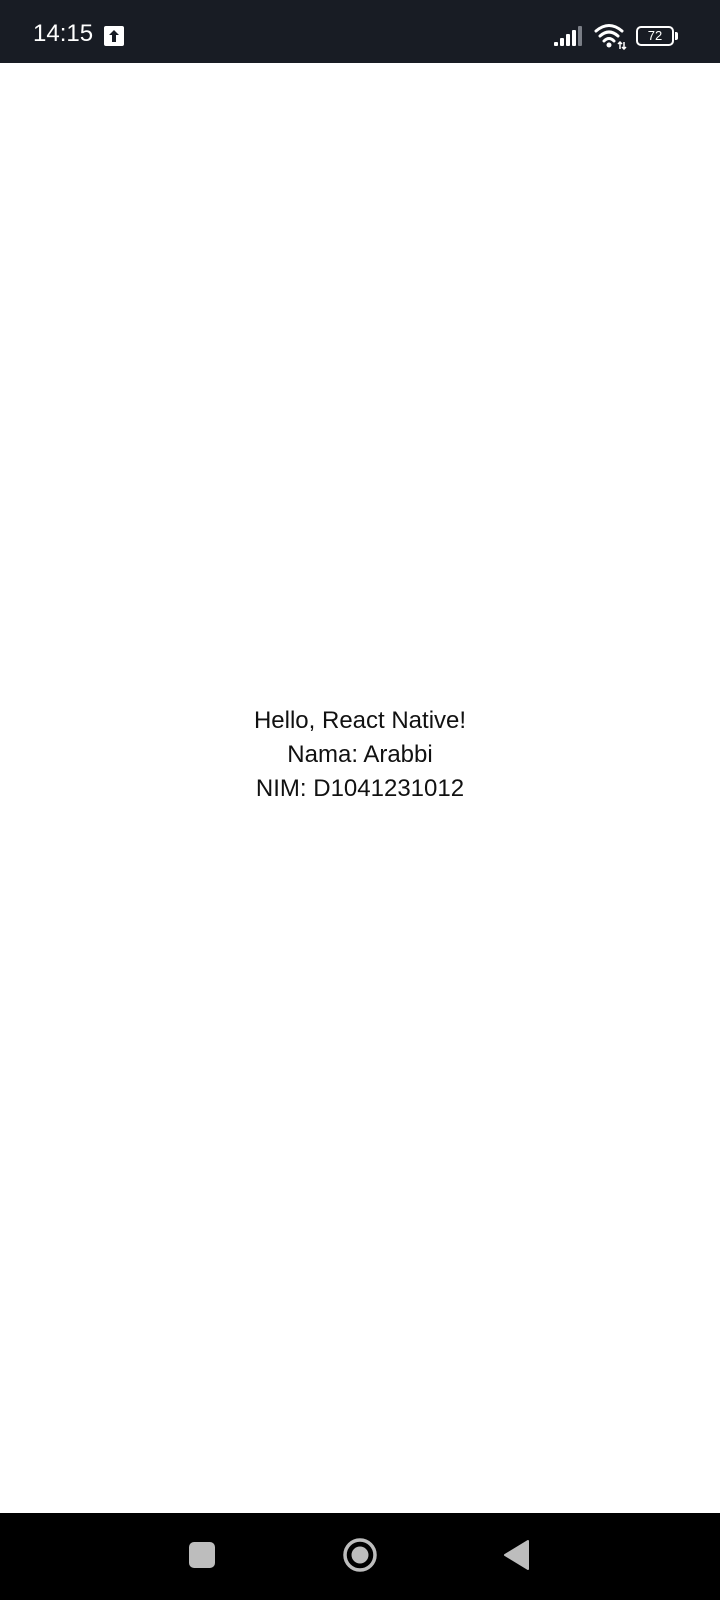 The image size is (720, 1600). I want to click on home-button, so click(360, 1555).